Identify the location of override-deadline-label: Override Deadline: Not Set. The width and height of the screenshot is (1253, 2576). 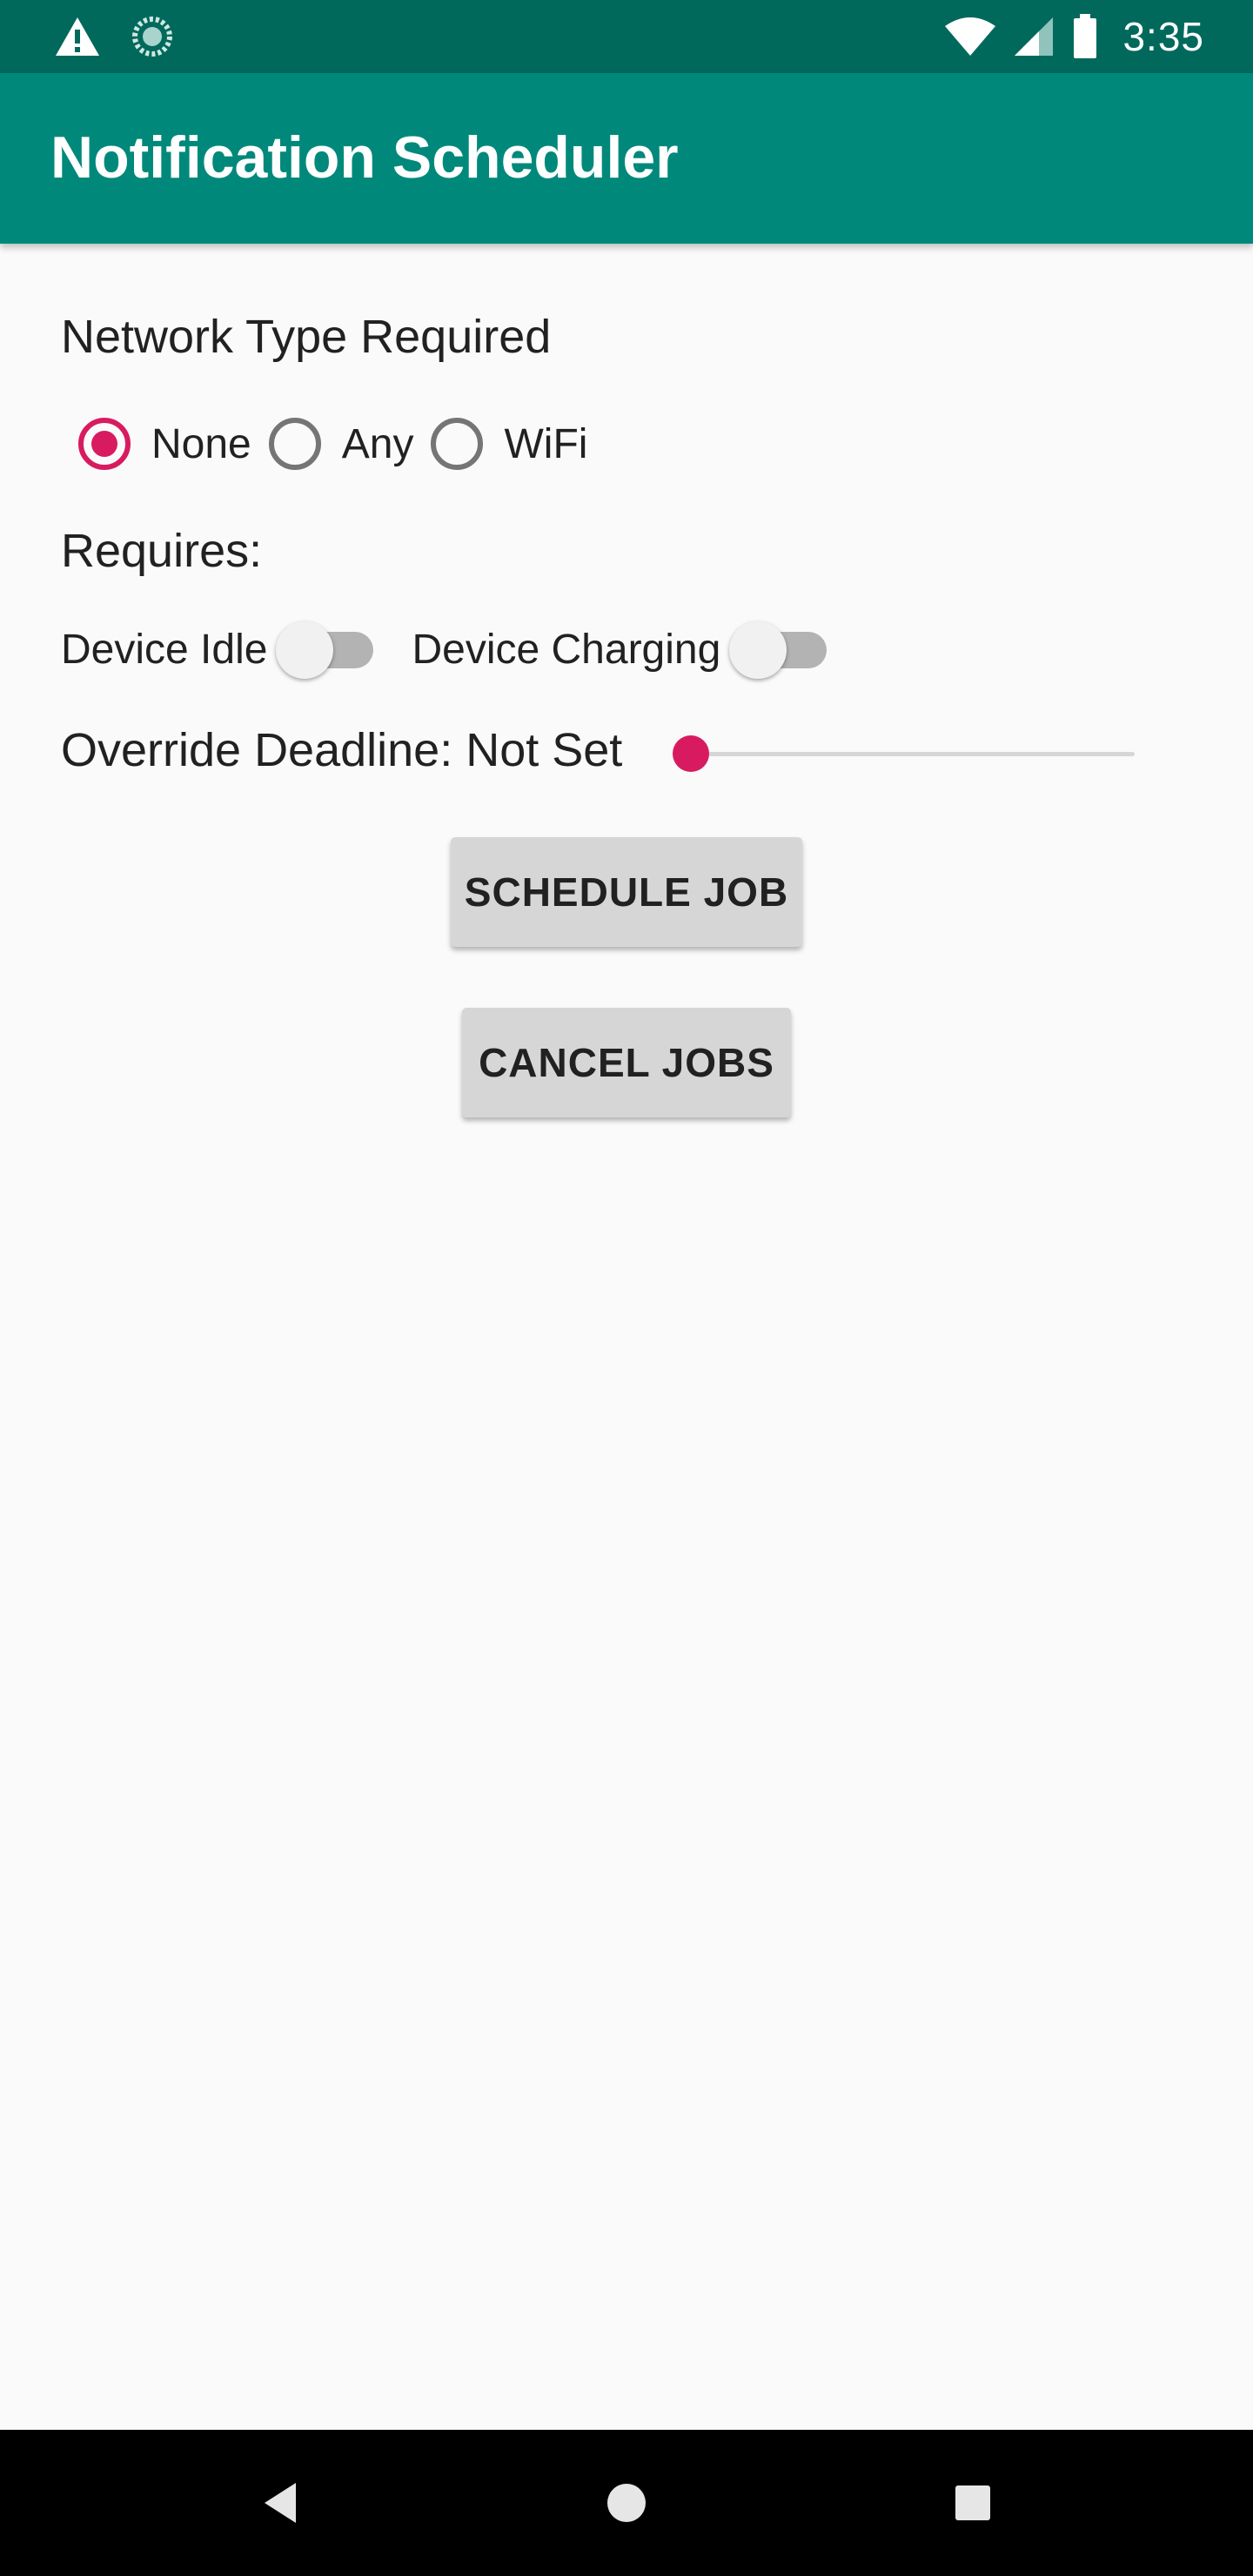
(342, 750).